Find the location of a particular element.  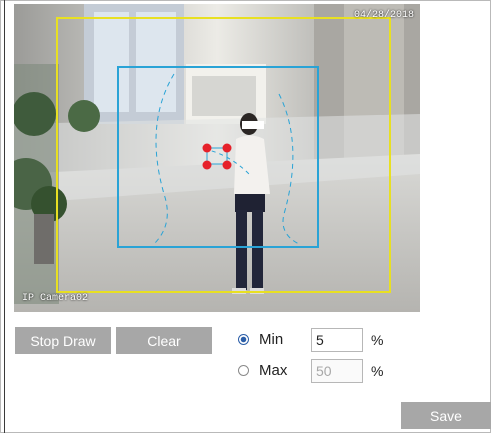

max-percent-input is located at coordinates (337, 371).